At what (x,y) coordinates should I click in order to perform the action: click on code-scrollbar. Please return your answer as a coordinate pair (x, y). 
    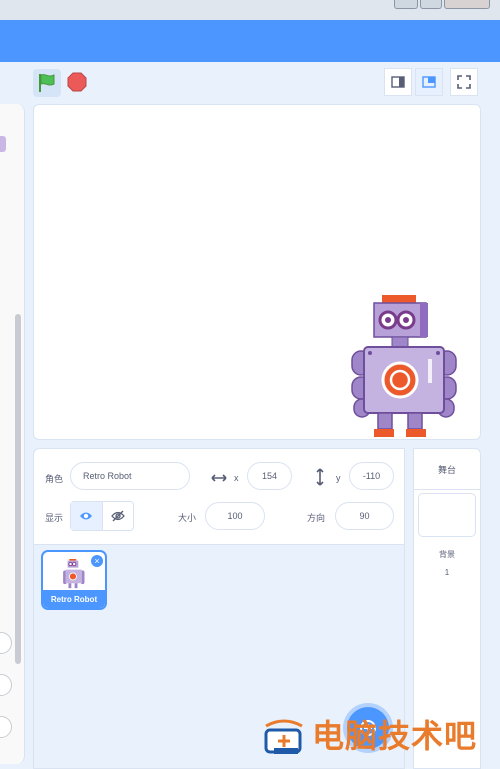
    Looking at the image, I should click on (18, 489).